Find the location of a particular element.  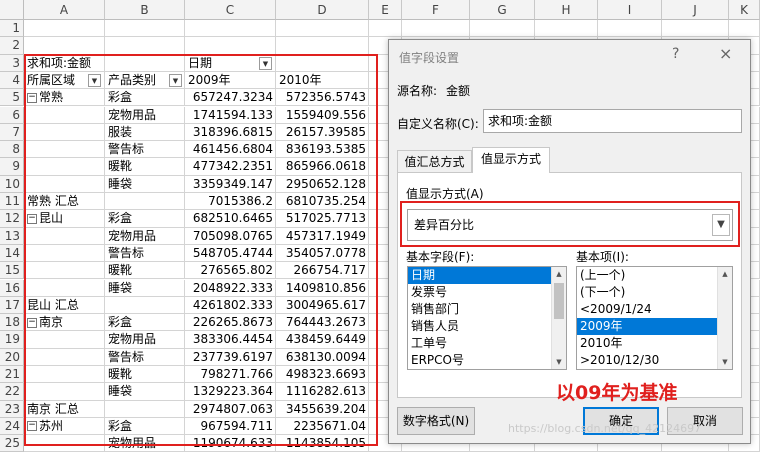

tab-summarize-values: 值汇总方式 is located at coordinates (434, 162).